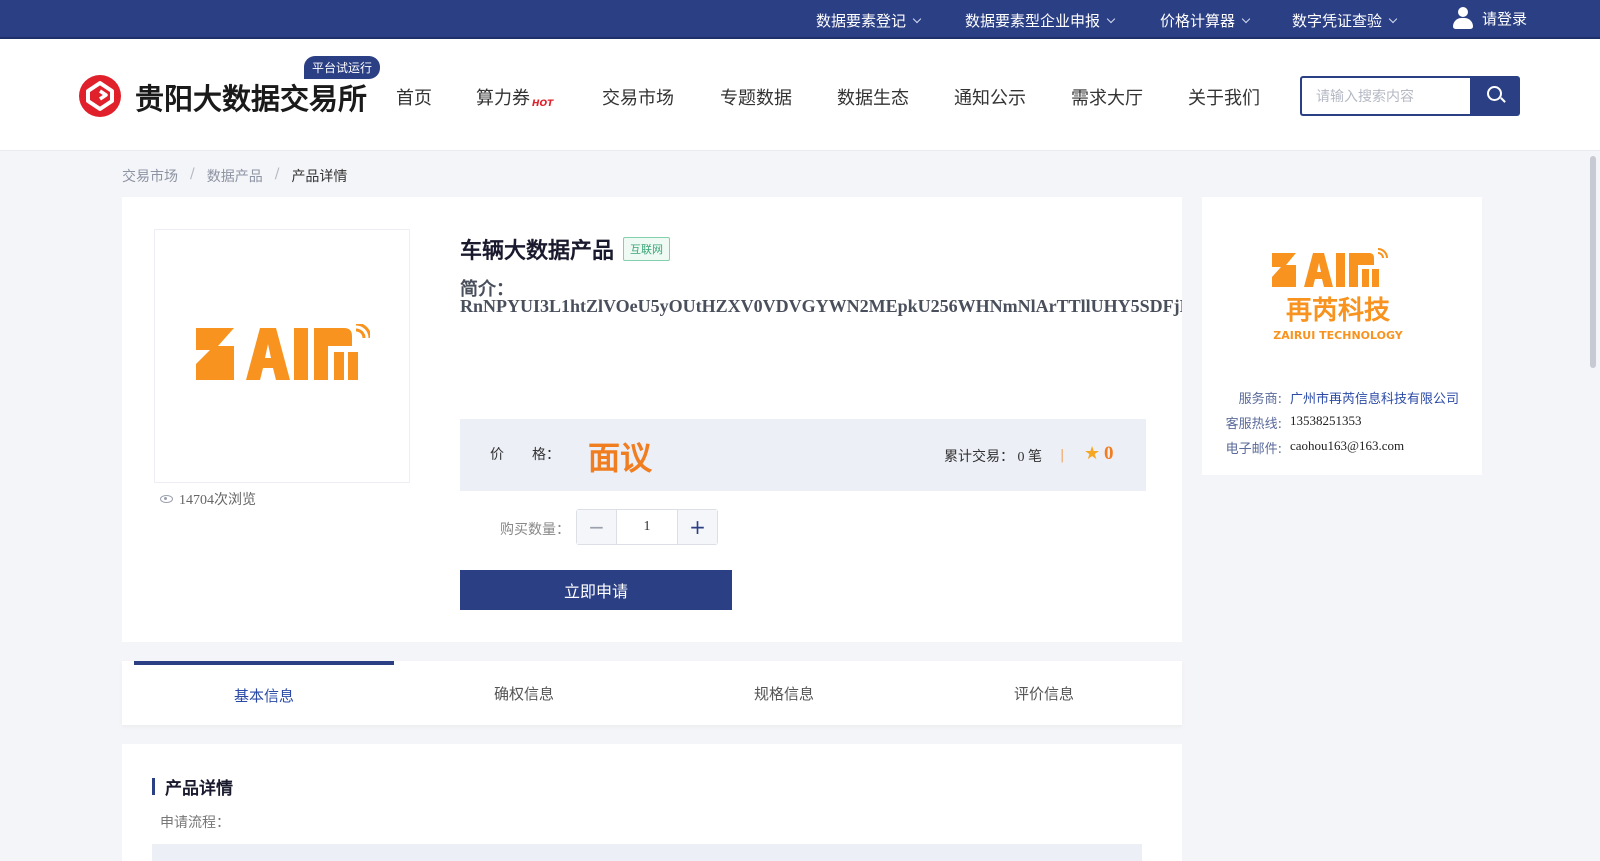  I want to click on nav-label: 关于我们, so click(1224, 98).